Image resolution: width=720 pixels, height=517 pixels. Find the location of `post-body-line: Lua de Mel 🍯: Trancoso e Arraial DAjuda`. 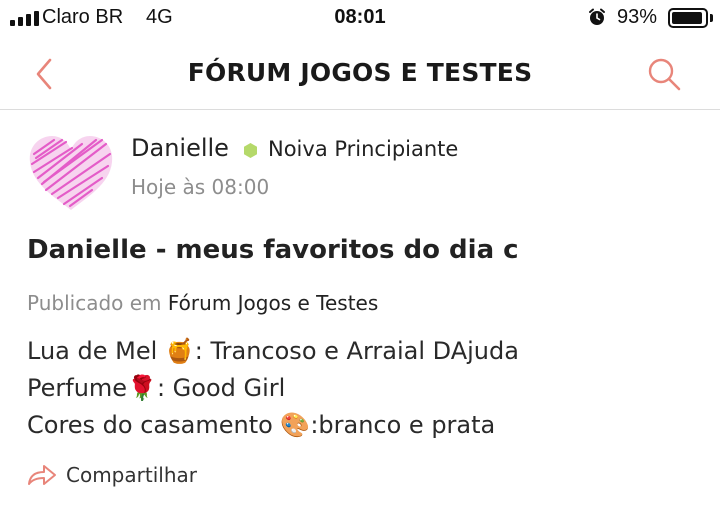

post-body-line: Lua de Mel 🍯: Trancoso e Arraial DAjuda is located at coordinates (273, 351).